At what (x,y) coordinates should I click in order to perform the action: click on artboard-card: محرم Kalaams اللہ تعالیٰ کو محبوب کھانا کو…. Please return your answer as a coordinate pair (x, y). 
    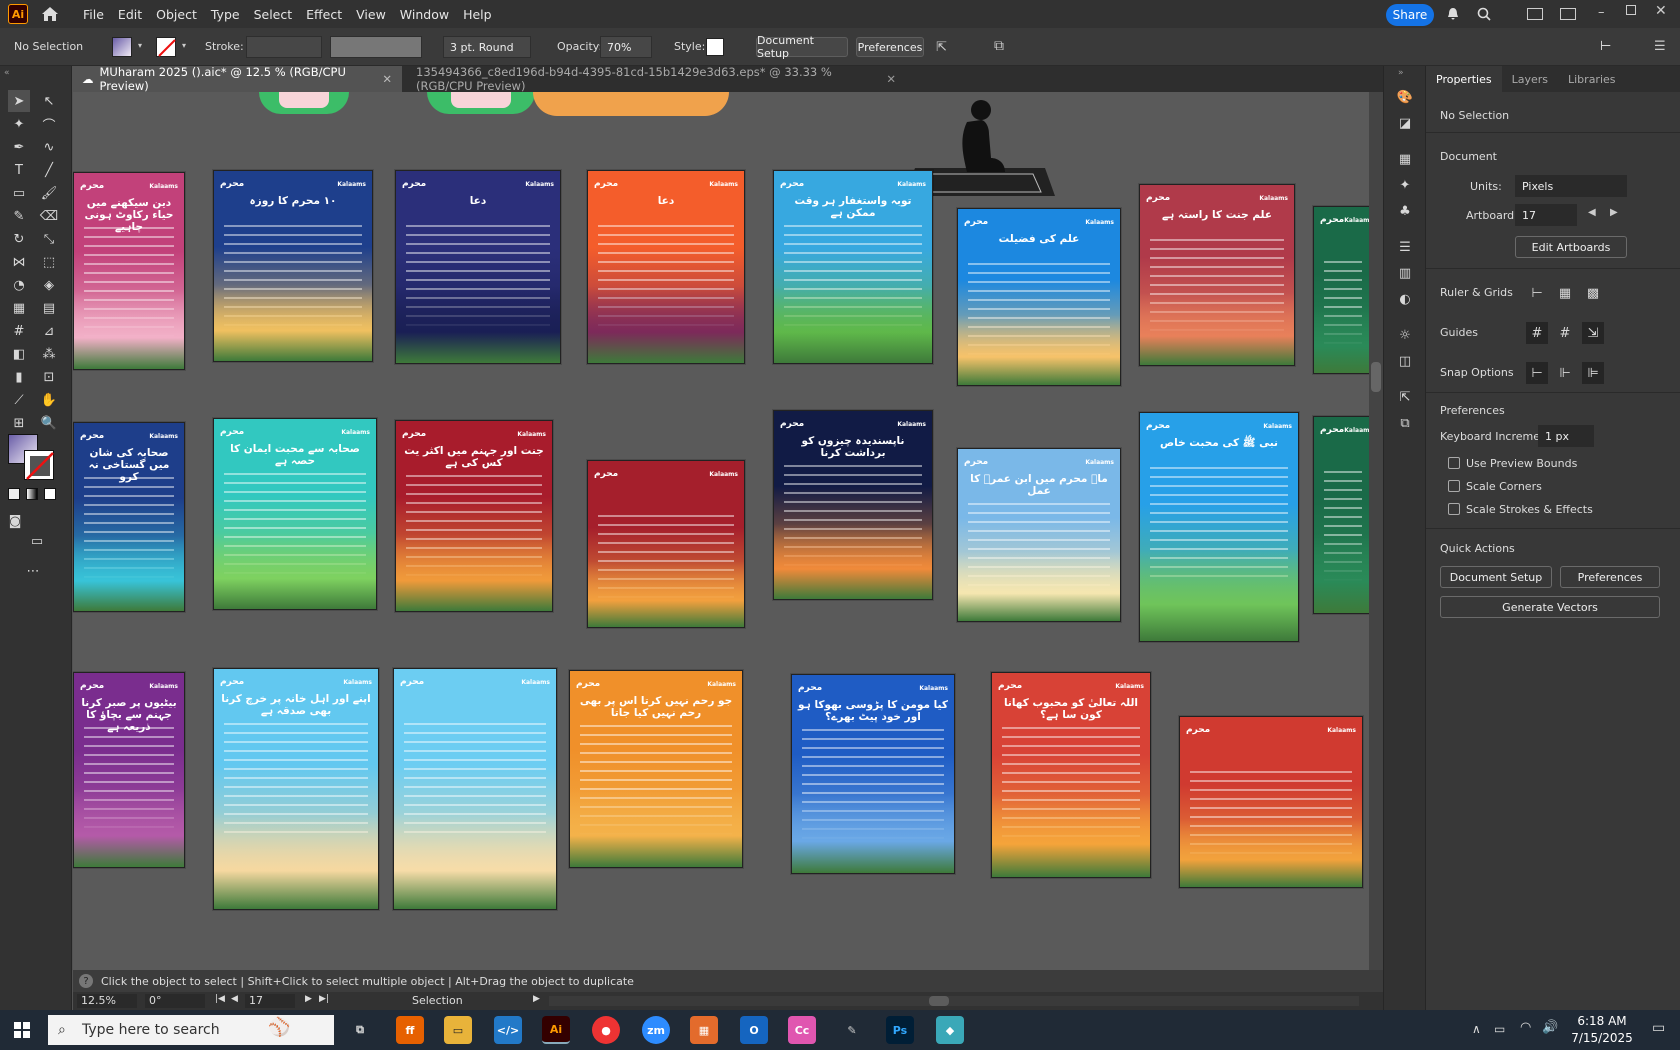
    Looking at the image, I should click on (1071, 775).